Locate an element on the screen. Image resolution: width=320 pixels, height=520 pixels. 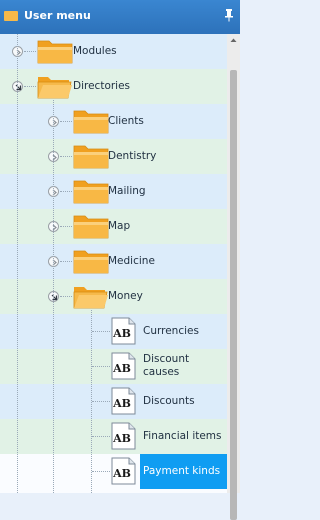
menu-icon is located at coordinates (11, 16).